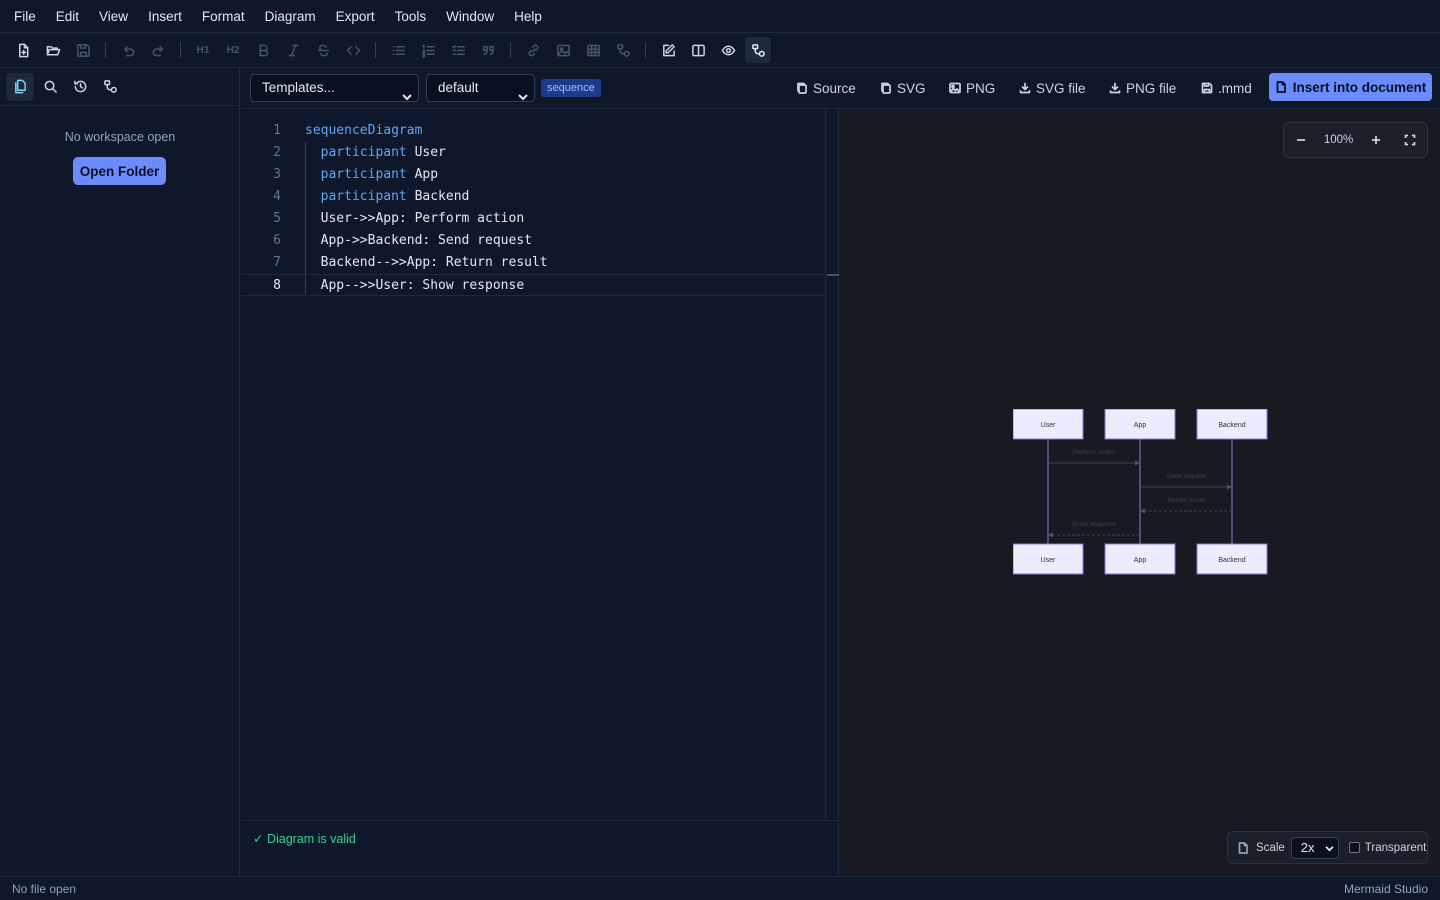 This screenshot has width=1440, height=900. What do you see at coordinates (119, 171) in the screenshot?
I see `open-folder-button: Open Folder` at bounding box center [119, 171].